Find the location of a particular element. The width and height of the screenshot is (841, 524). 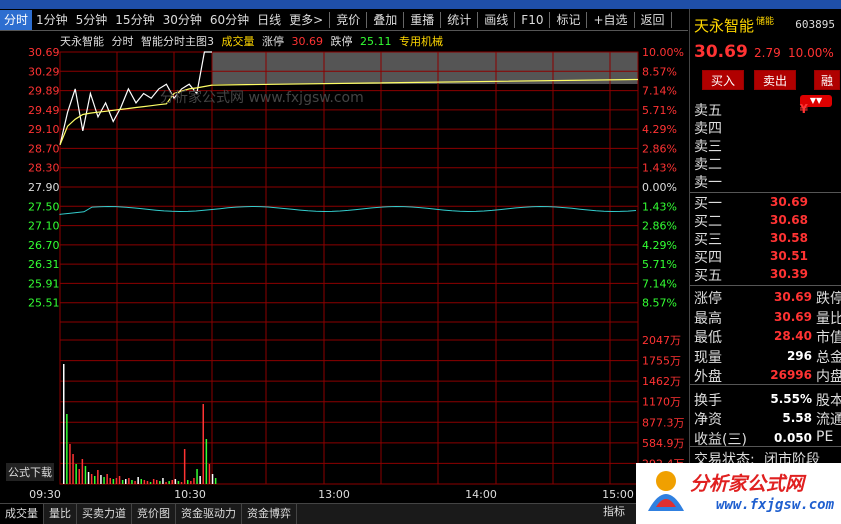

price-axis-label: 27.50 is located at coordinates (44, 206).